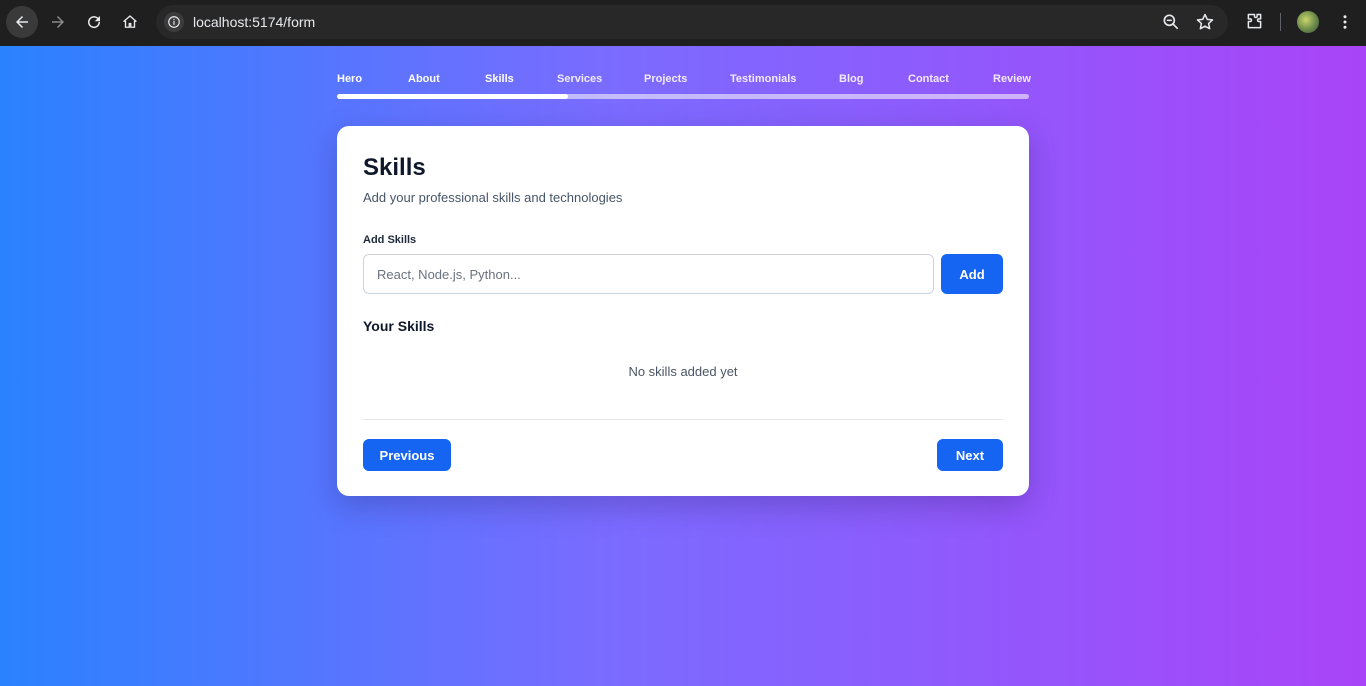 The height and width of the screenshot is (686, 1366). I want to click on step-hero: Hero, so click(349, 79).